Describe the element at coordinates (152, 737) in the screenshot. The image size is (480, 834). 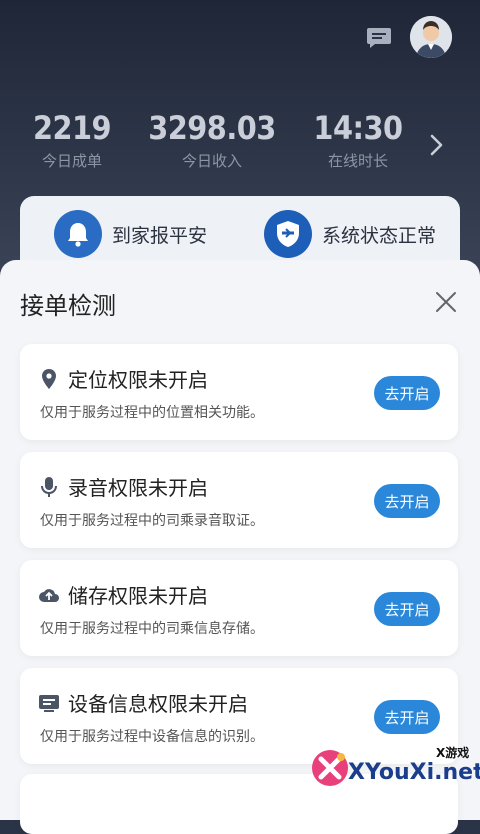
I see `permission-desc: 仅用于服务过程中设备信息的识别。` at that location.